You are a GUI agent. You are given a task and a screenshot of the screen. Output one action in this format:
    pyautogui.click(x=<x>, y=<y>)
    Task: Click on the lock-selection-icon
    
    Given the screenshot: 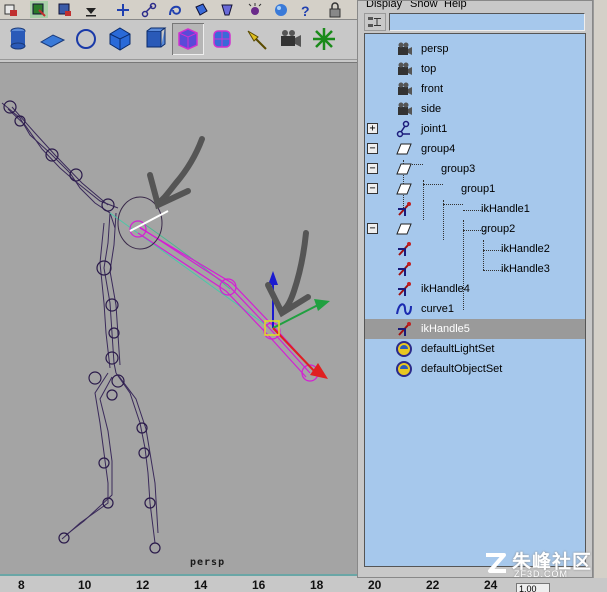 What is the action you would take?
    pyautogui.click(x=335, y=9)
    